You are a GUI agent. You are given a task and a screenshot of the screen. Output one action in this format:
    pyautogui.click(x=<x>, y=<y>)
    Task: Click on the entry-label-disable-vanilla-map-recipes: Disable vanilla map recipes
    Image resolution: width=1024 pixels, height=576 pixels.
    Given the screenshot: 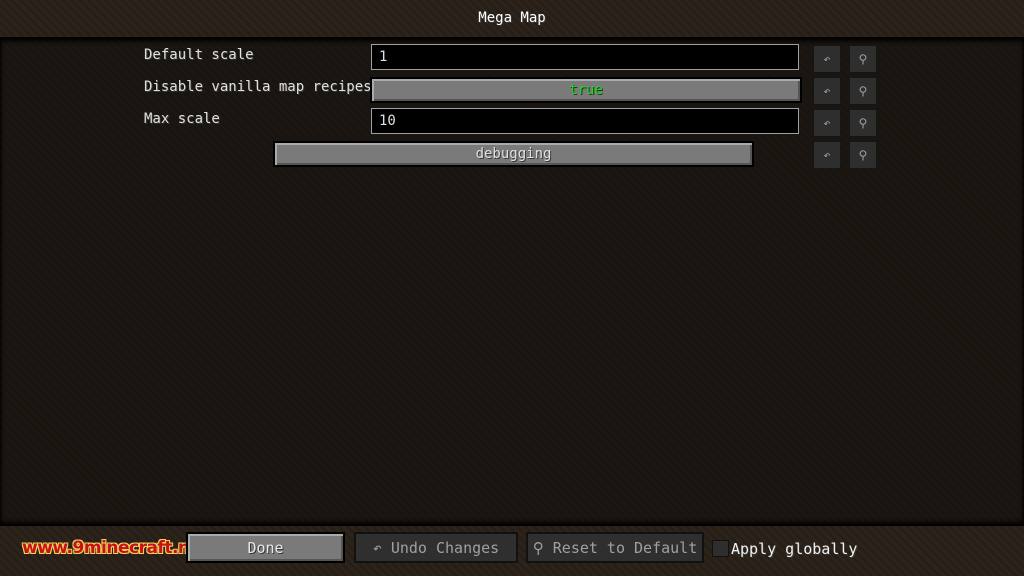 What is the action you would take?
    pyautogui.click(x=258, y=87)
    